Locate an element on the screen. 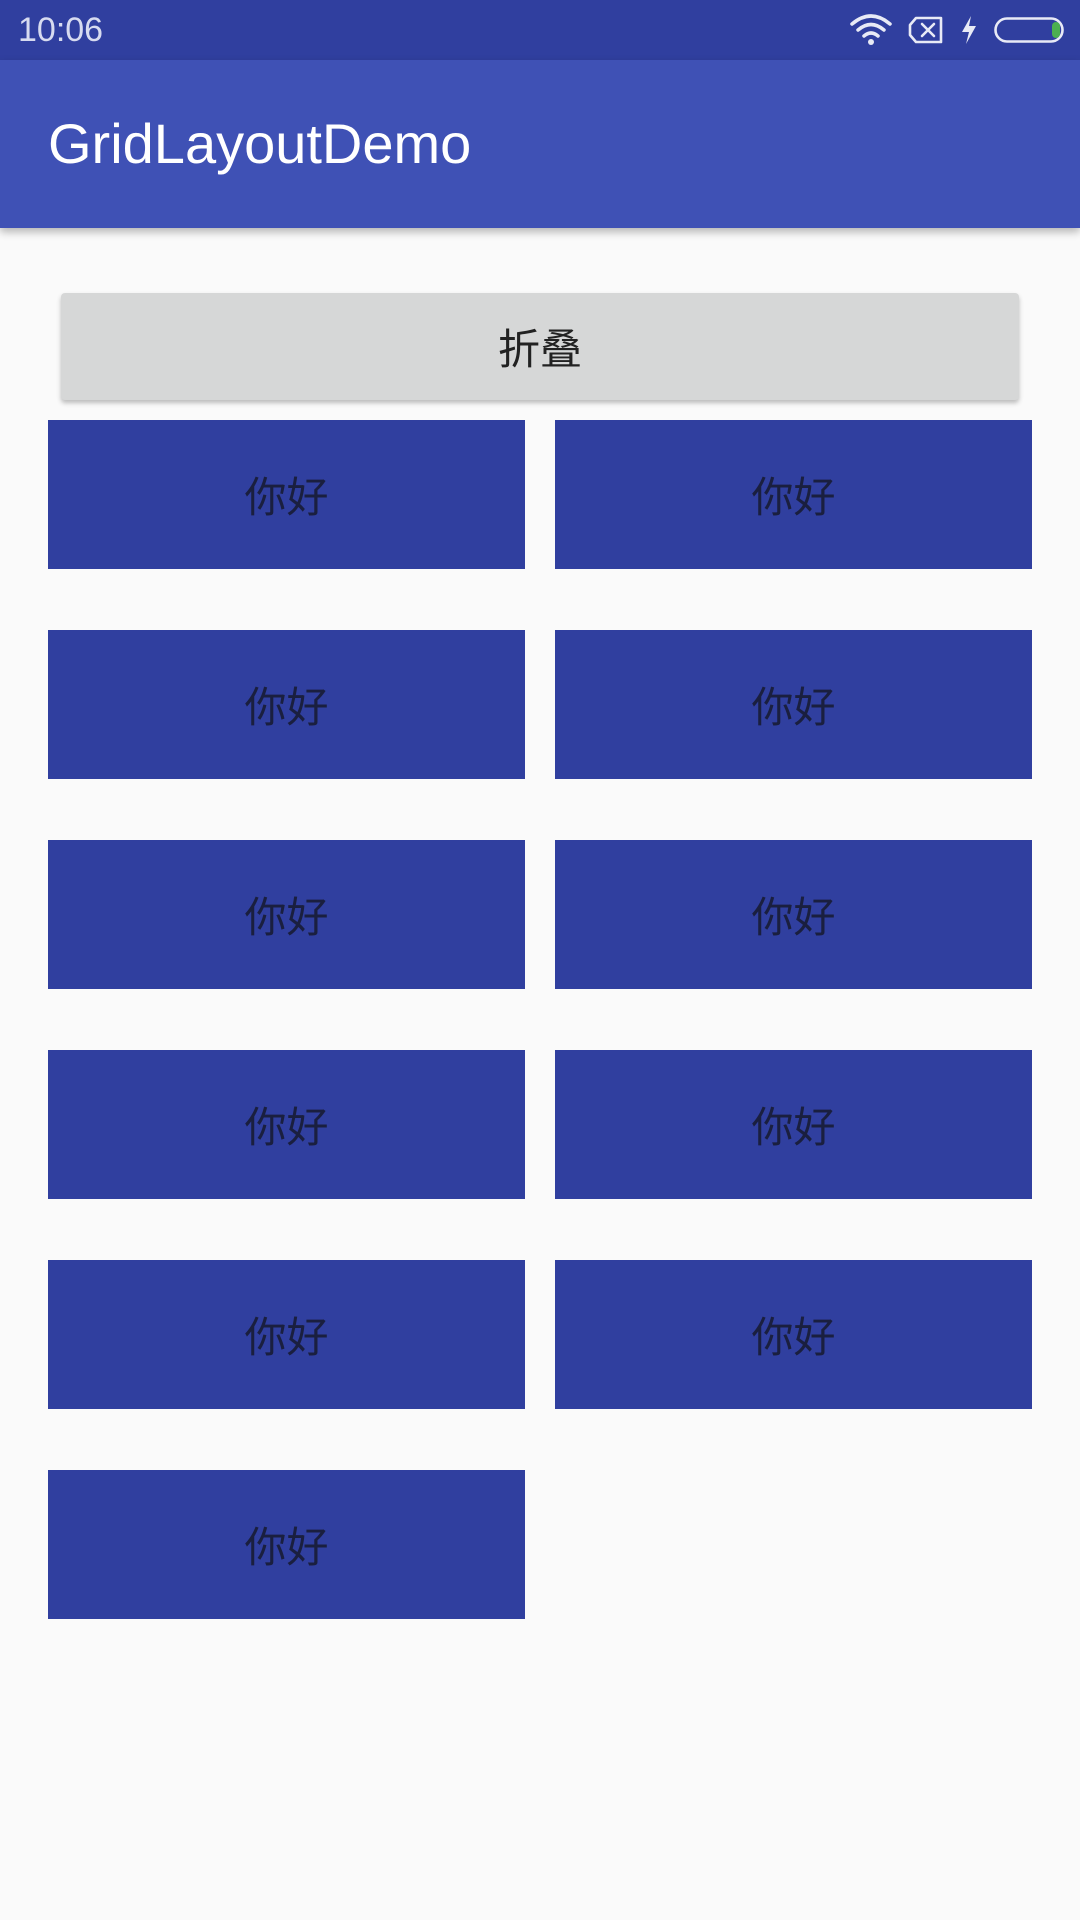 The image size is (1080, 1920). app-title: GridLayoutDemo is located at coordinates (260, 143).